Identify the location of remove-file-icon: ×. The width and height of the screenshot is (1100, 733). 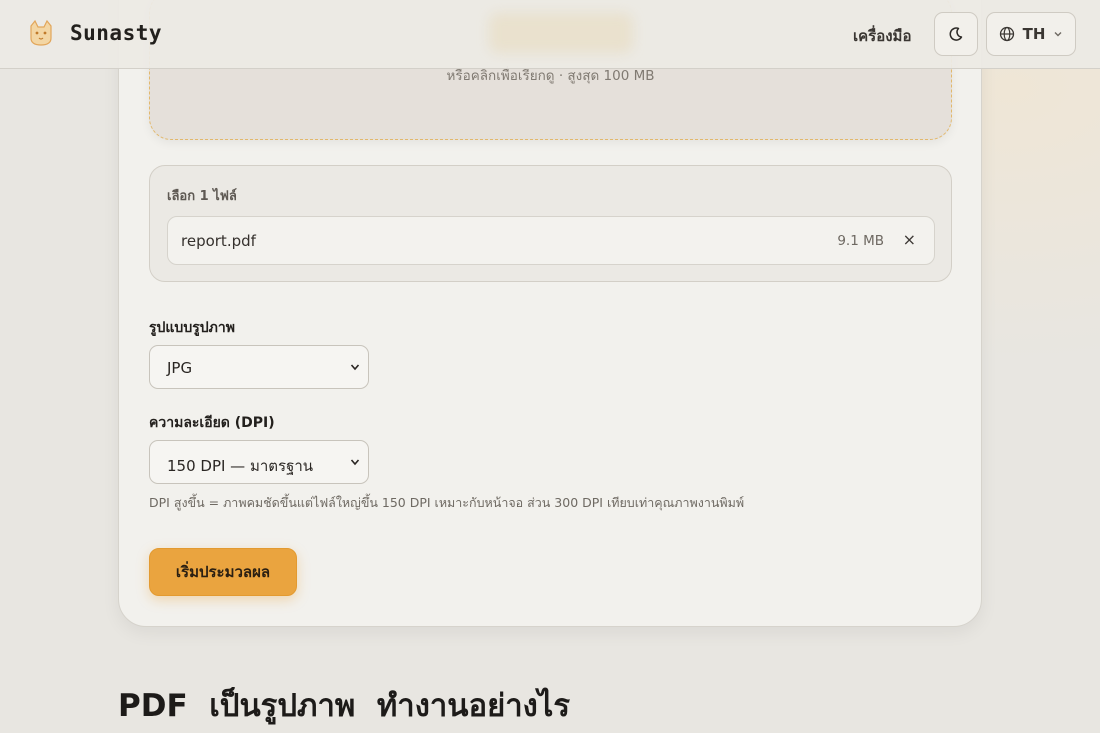
(909, 239).